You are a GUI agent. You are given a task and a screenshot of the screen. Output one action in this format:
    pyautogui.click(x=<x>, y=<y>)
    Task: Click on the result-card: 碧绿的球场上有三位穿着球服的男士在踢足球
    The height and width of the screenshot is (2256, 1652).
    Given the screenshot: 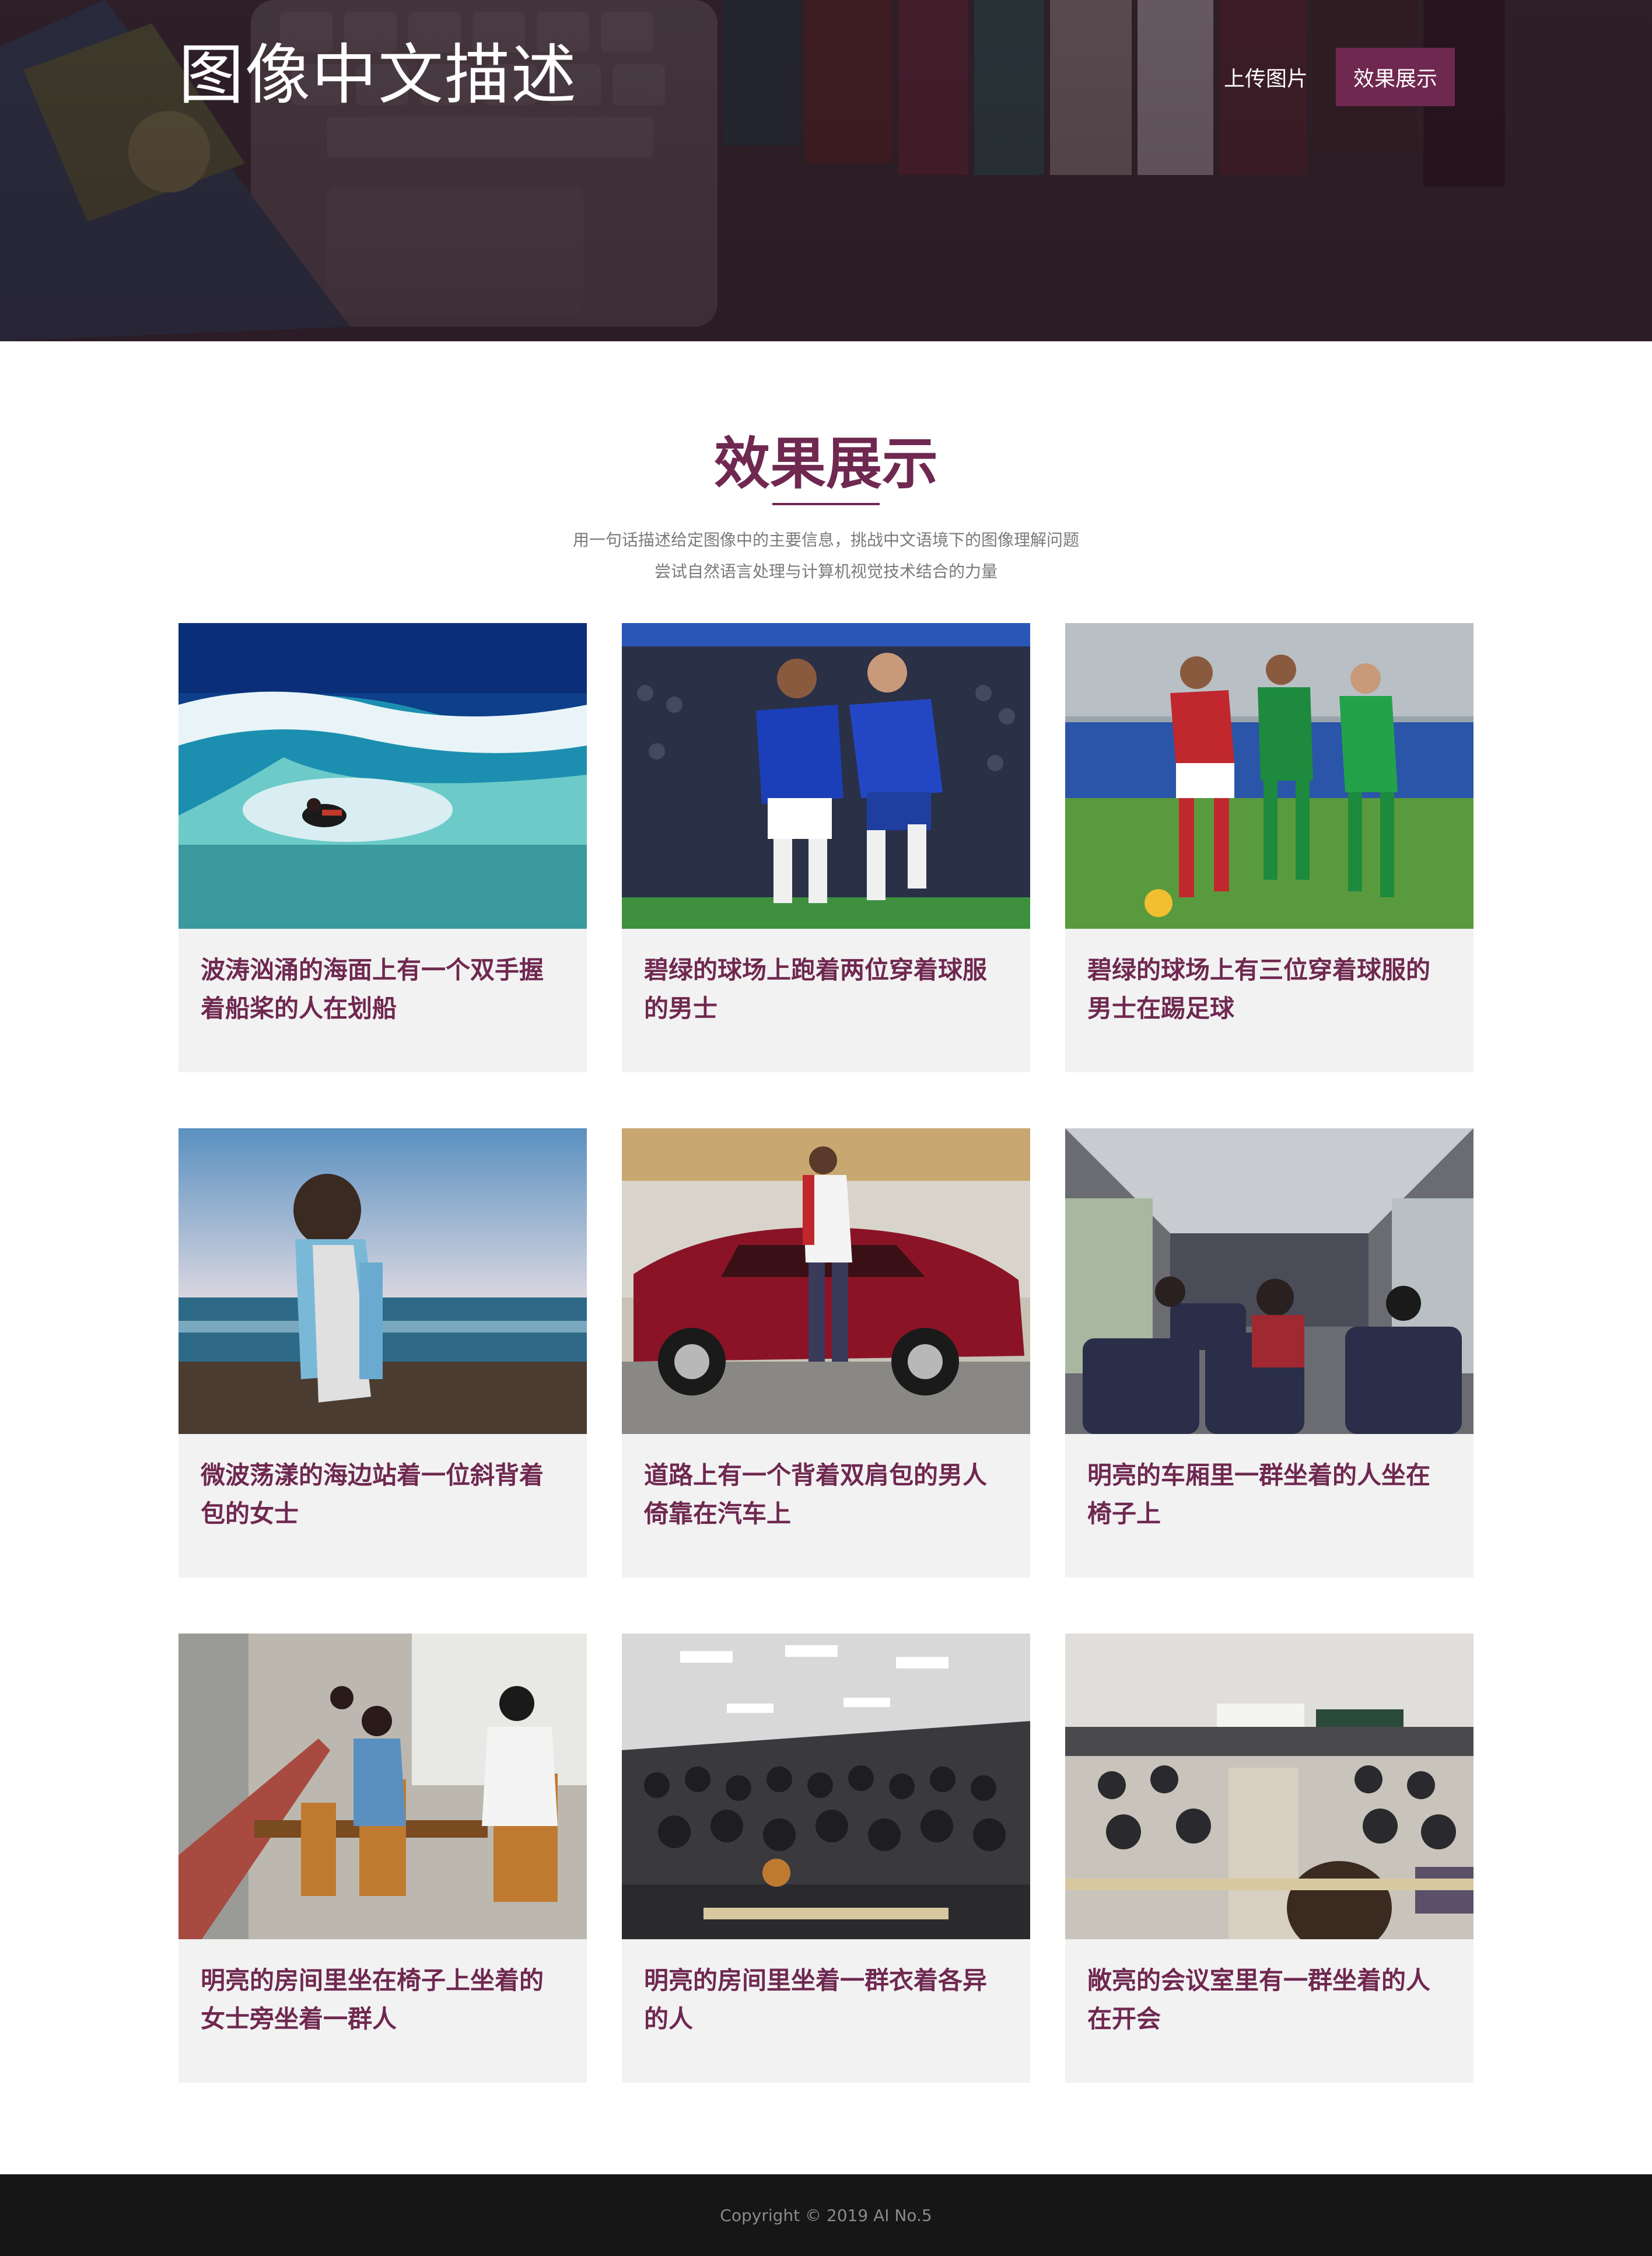 What is the action you would take?
    pyautogui.click(x=1269, y=847)
    